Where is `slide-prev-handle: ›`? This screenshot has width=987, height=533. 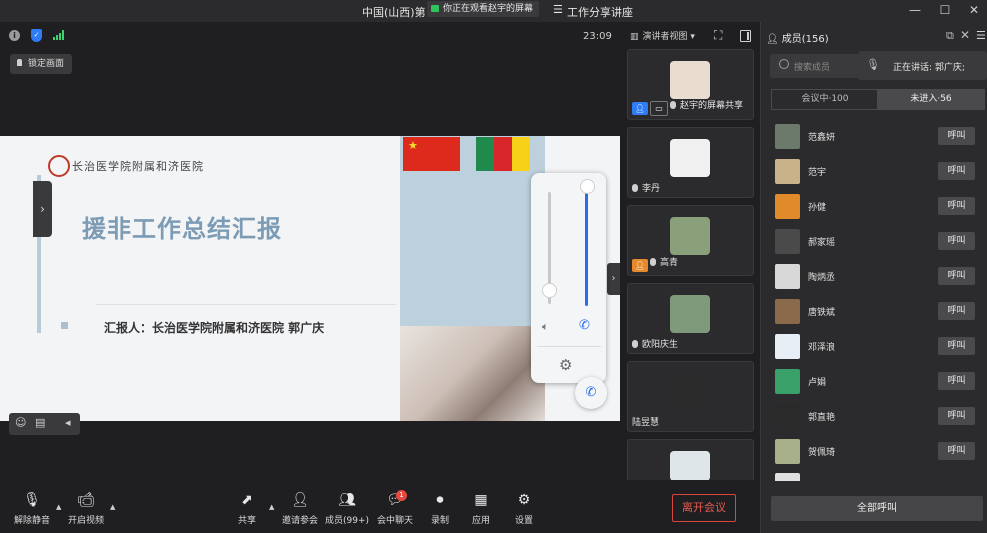 slide-prev-handle: › is located at coordinates (42, 209).